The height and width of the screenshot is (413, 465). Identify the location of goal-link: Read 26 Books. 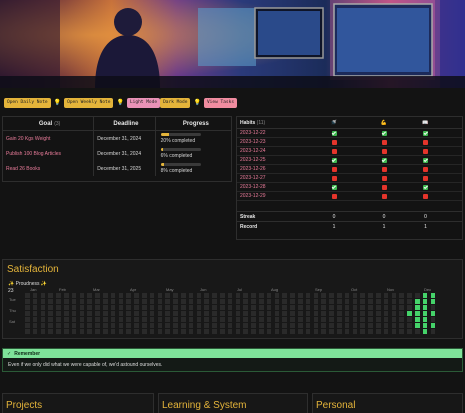
(23, 169).